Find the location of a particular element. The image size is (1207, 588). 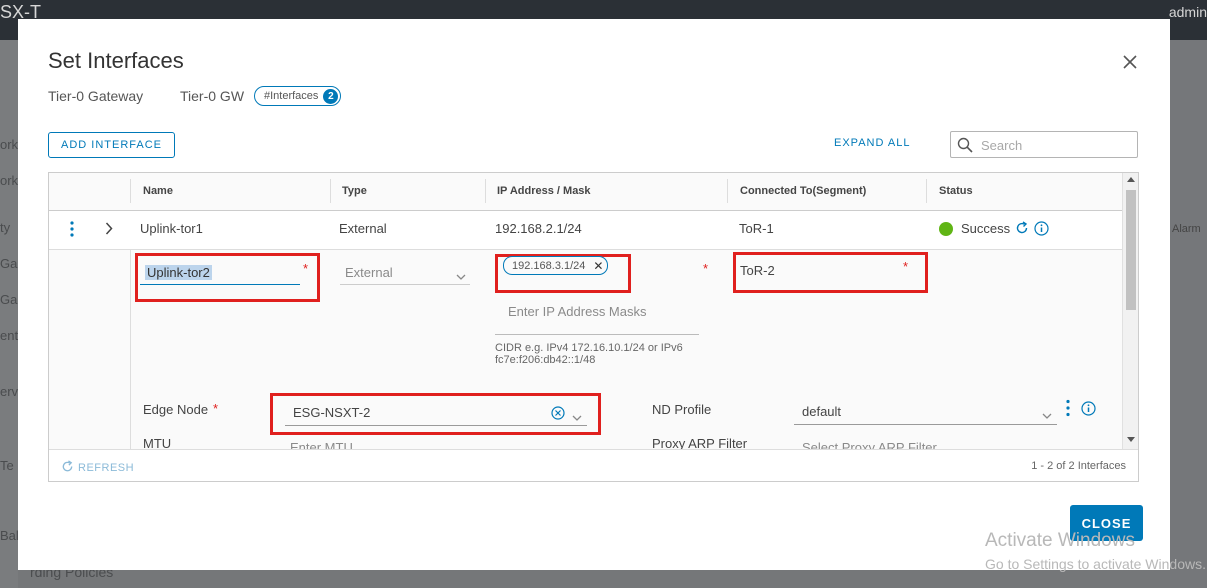

type-select: External is located at coordinates (369, 272).